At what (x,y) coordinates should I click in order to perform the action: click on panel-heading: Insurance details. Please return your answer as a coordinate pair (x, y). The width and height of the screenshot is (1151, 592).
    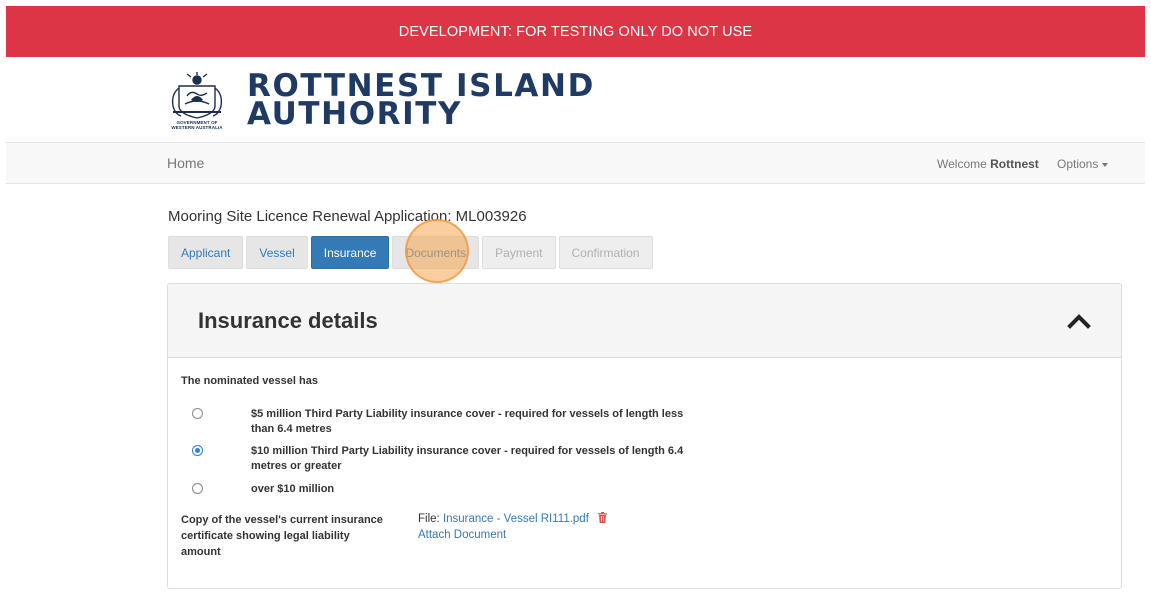
    Looking at the image, I should click on (644, 321).